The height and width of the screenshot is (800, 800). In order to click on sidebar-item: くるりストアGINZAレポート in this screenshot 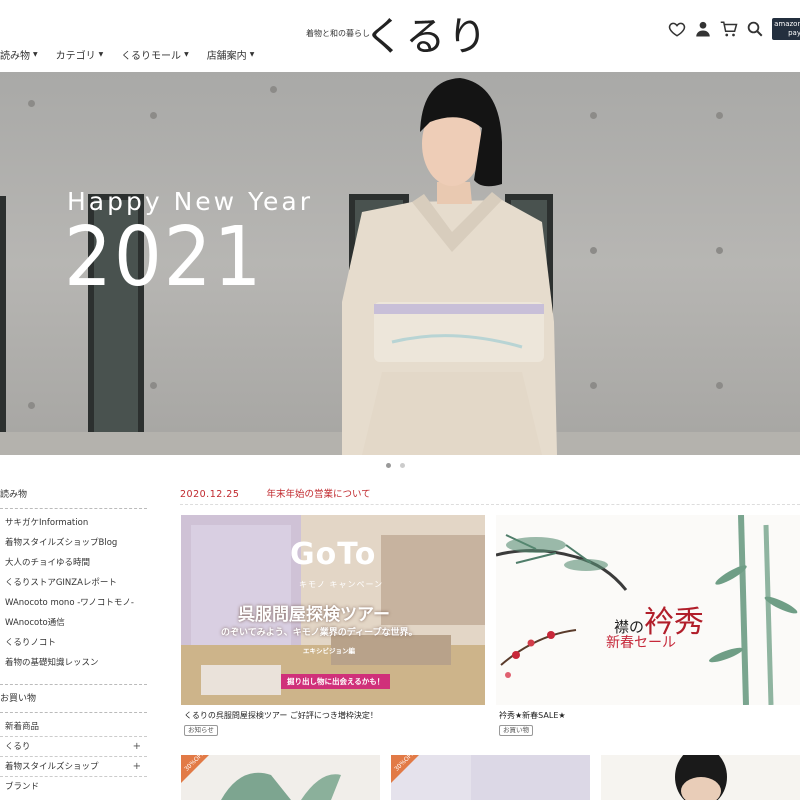, I will do `click(73, 583)`.